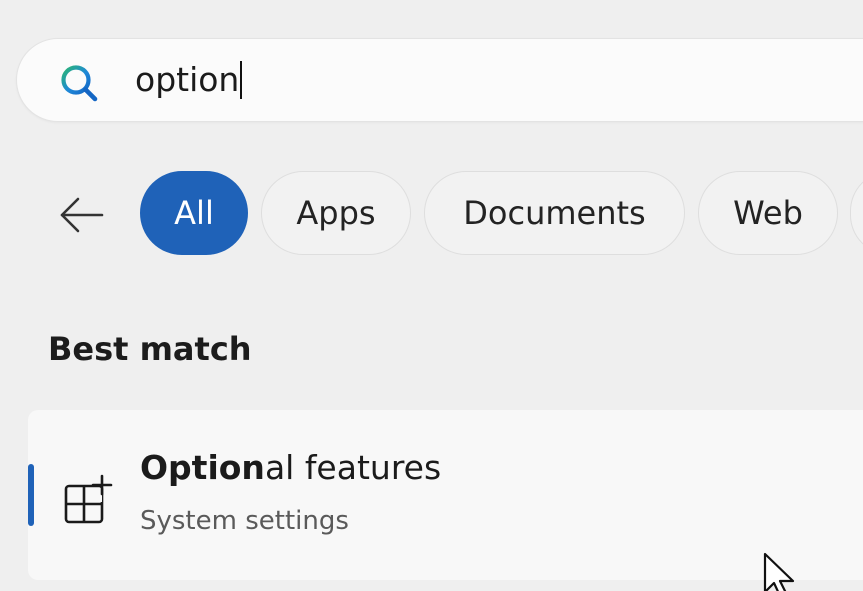  What do you see at coordinates (353, 467) in the screenshot?
I see `result-title-rest: al features` at bounding box center [353, 467].